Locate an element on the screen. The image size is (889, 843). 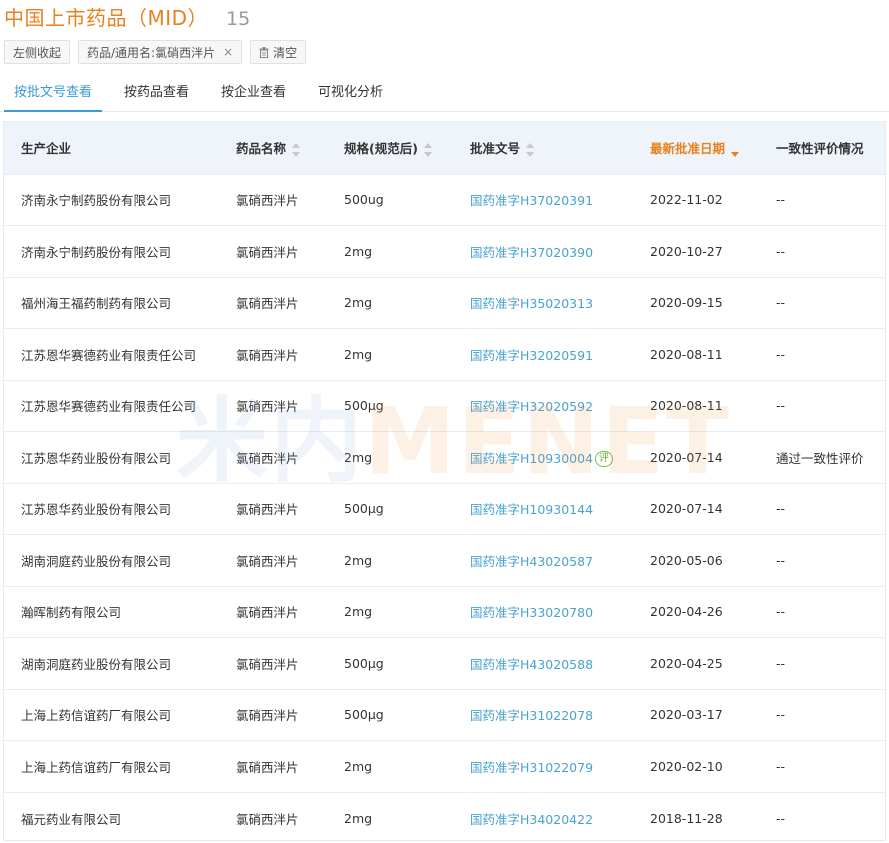
column-header-approval-date: 最新批准日期 is located at coordinates (696, 148).